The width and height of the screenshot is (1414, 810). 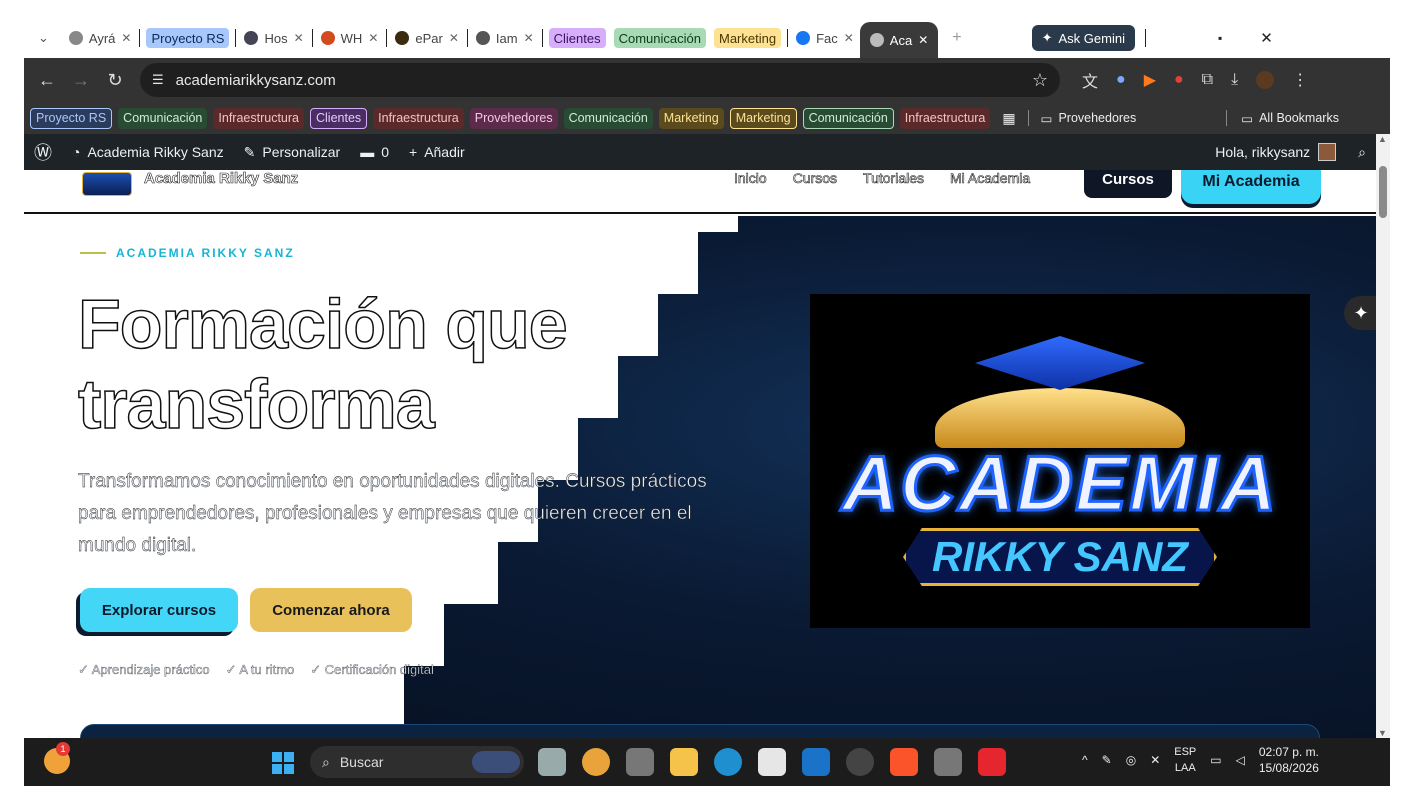 What do you see at coordinates (1327, 152) in the screenshot?
I see `user-avatar` at bounding box center [1327, 152].